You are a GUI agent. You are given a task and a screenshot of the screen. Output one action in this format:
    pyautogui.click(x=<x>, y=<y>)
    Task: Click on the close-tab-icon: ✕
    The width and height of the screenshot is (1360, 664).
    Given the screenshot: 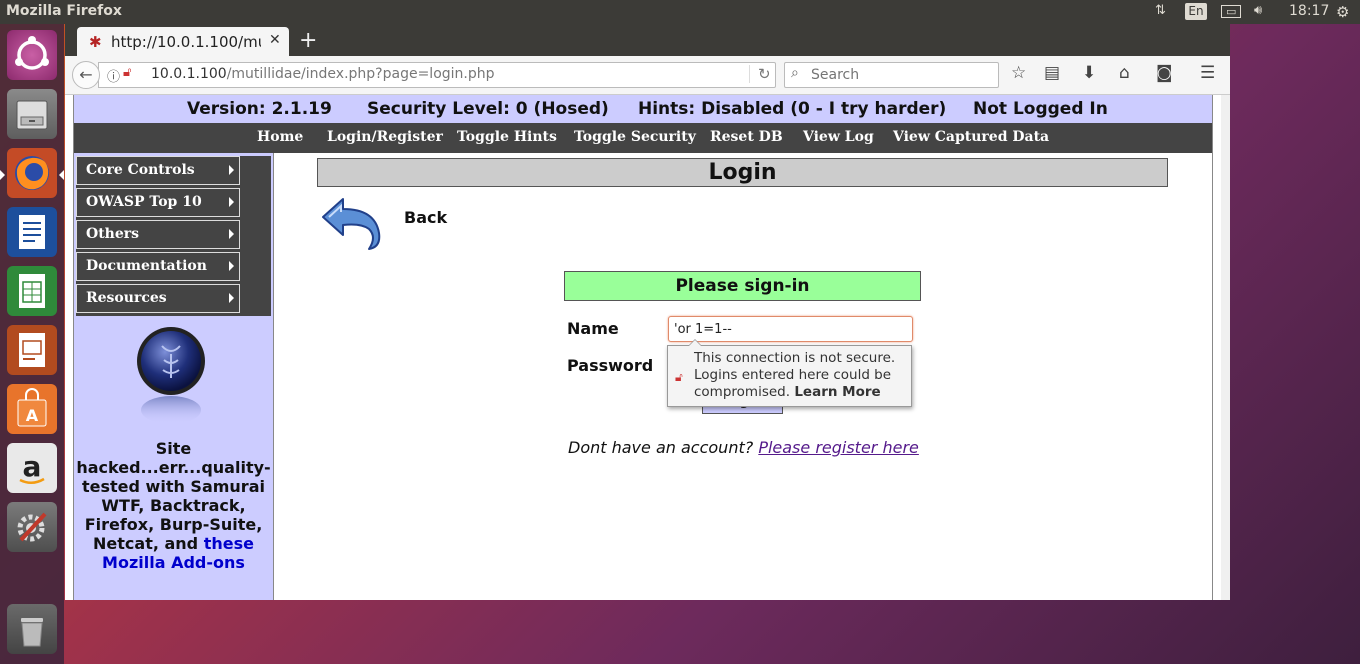 What is the action you would take?
    pyautogui.click(x=275, y=40)
    